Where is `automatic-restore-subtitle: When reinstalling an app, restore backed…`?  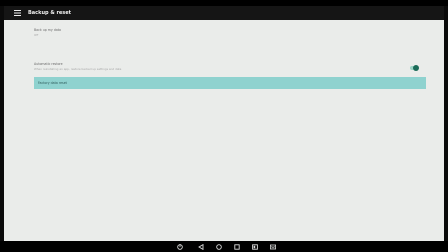
automatic-restore-subtitle: When reinstalling an app, restore backed… is located at coordinates (78, 69).